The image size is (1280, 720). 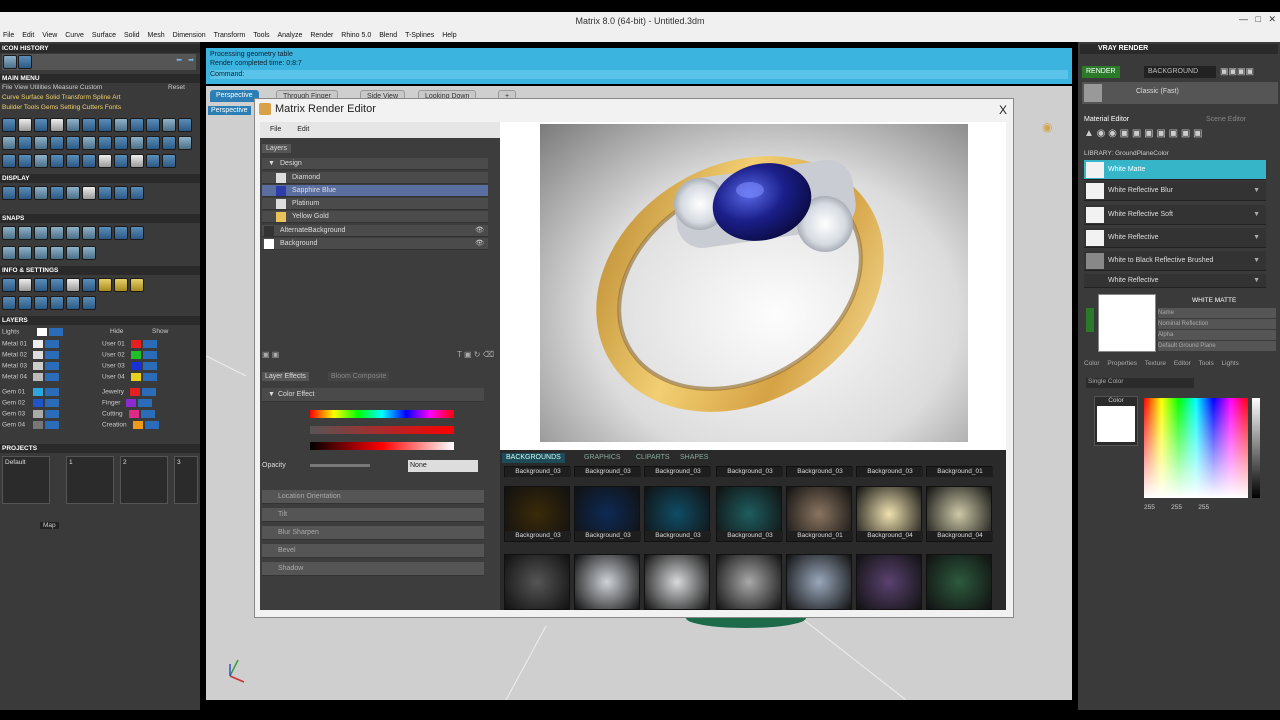 What do you see at coordinates (185, 143) in the screenshot?
I see `scale-tool-icon` at bounding box center [185, 143].